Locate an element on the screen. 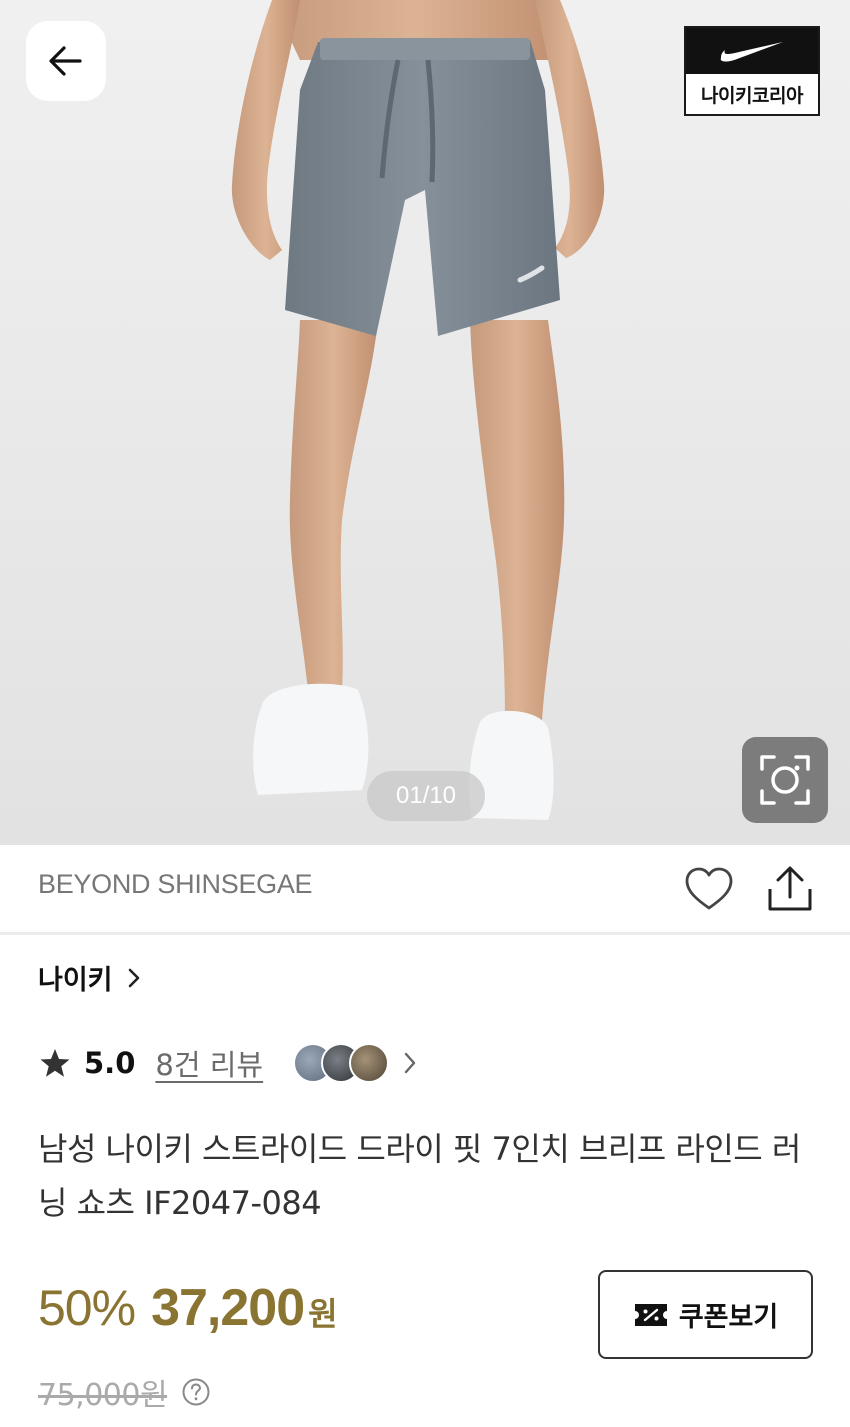  brand-link: 나이키 is located at coordinates (90, 977).